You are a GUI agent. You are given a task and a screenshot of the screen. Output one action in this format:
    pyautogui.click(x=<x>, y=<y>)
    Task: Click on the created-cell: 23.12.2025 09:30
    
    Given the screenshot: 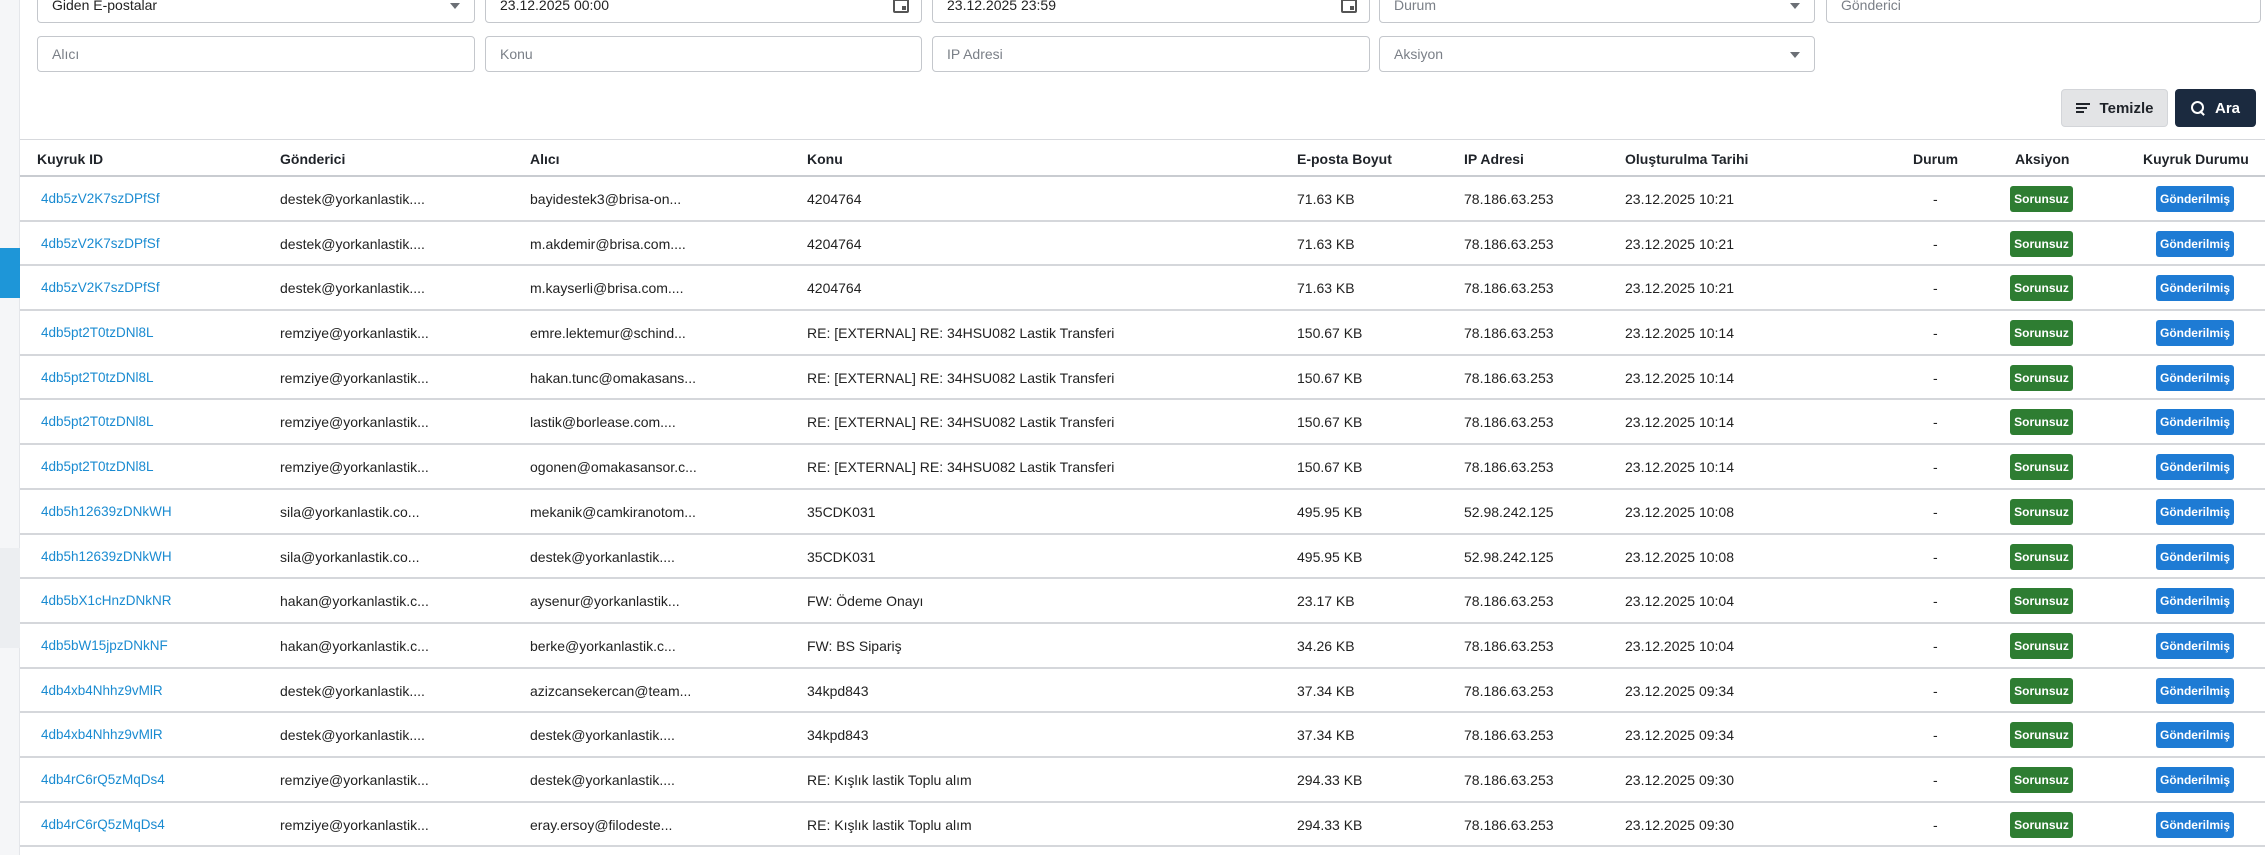 What is the action you would take?
    pyautogui.click(x=1679, y=779)
    